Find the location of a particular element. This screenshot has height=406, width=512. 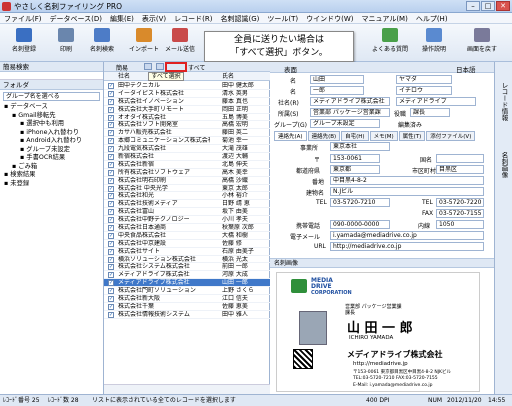

company-kana-field: メディアドライブ is located at coordinates (436, 101).